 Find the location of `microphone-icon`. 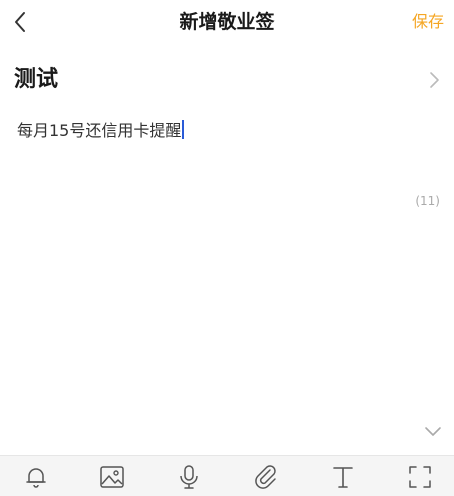

microphone-icon is located at coordinates (189, 477).